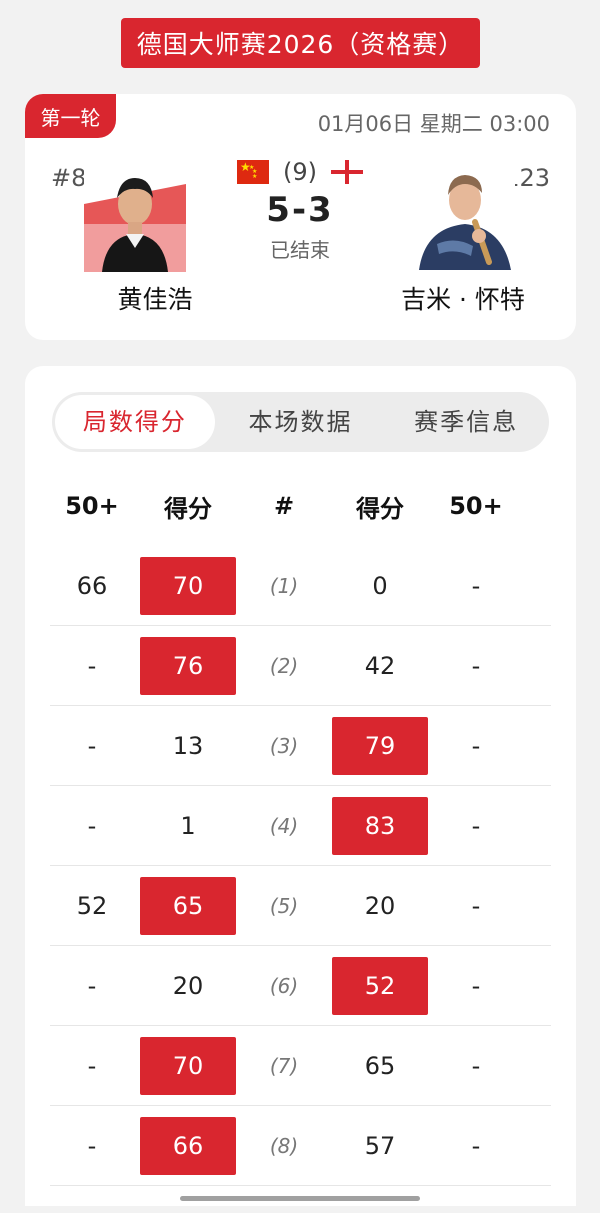 The image size is (600, 1213). Describe the element at coordinates (70, 116) in the screenshot. I see `round-tag: 第一轮` at that location.